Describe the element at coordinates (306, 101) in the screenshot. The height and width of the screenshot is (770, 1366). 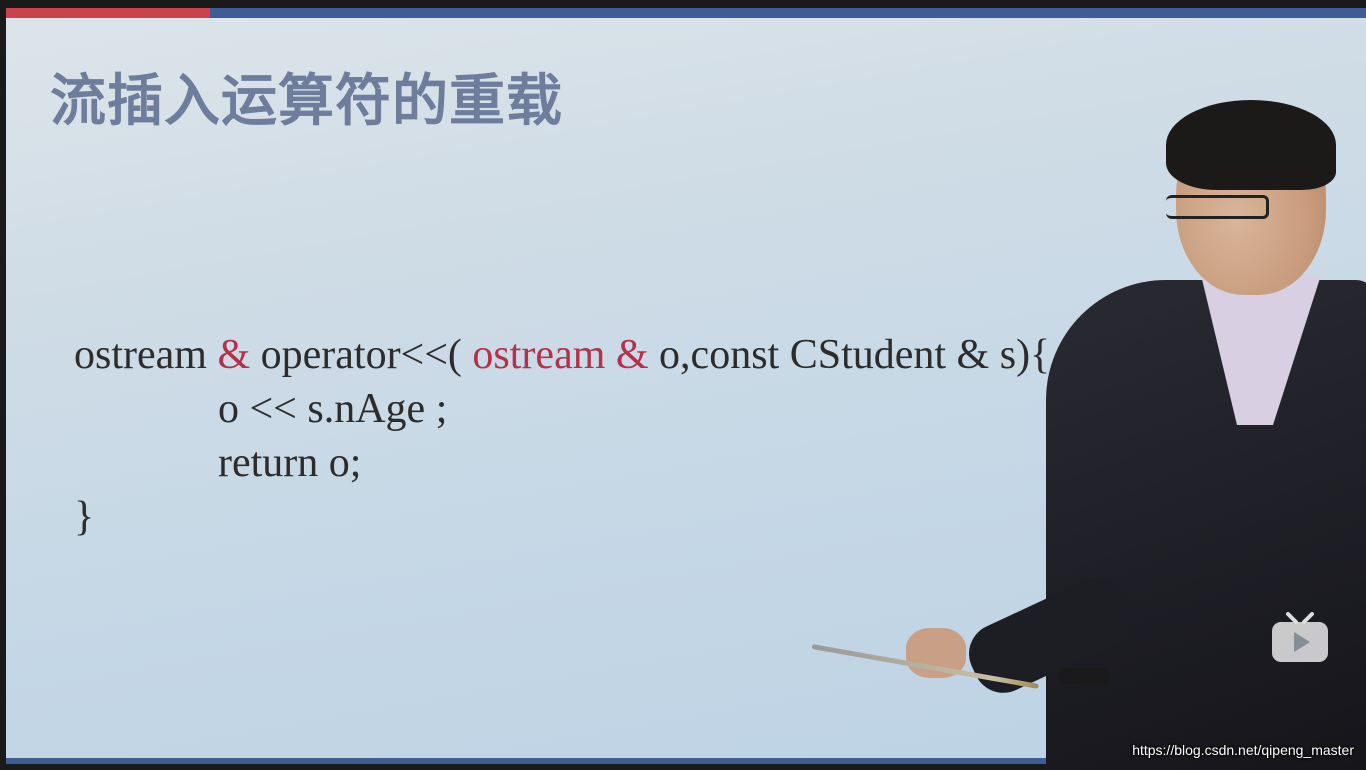
I see `slide-title: 流插入运算符的重载` at that location.